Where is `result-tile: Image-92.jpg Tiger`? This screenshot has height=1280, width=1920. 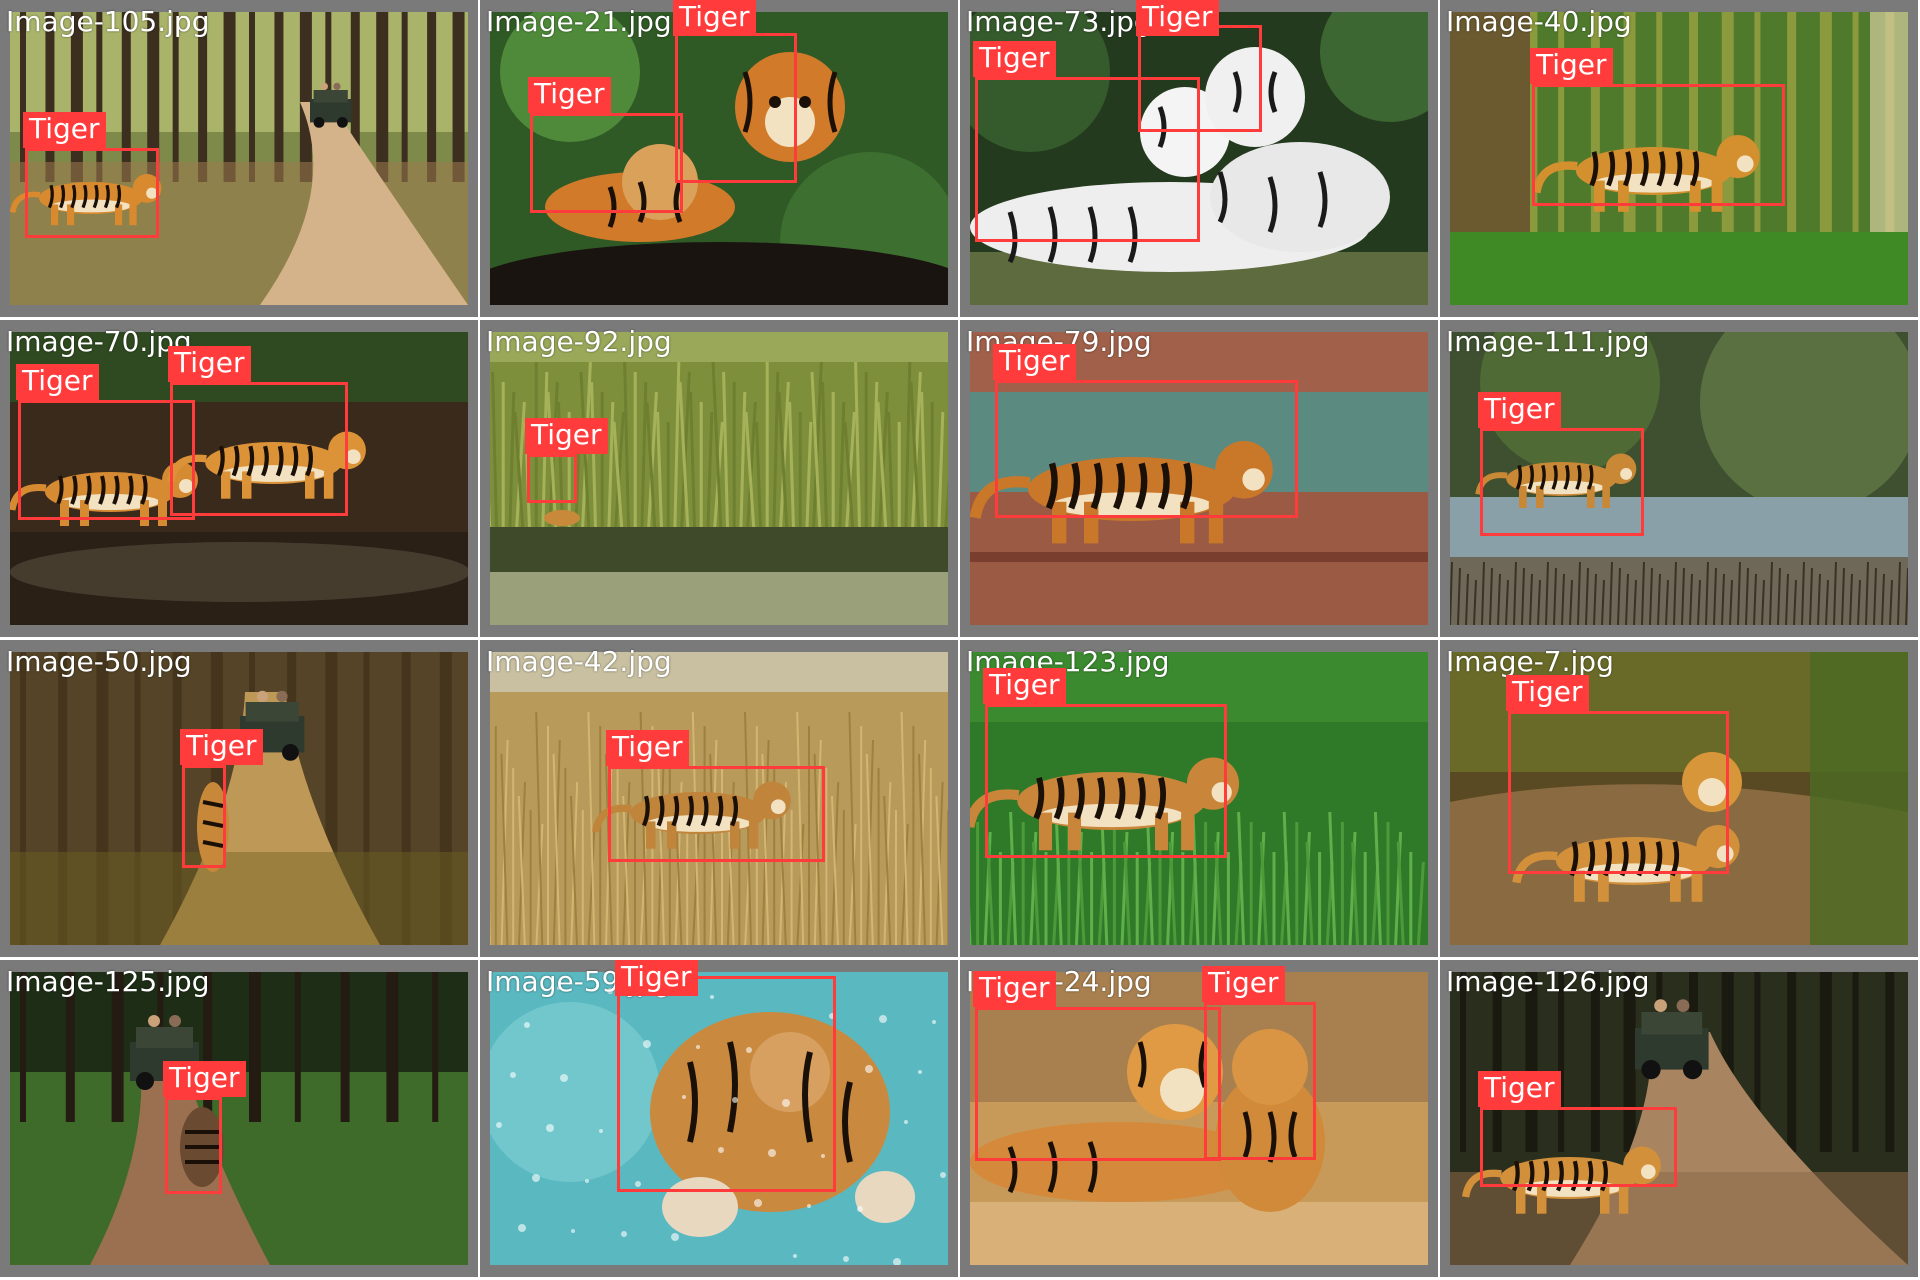 result-tile: Image-92.jpg Tiger is located at coordinates (719, 478).